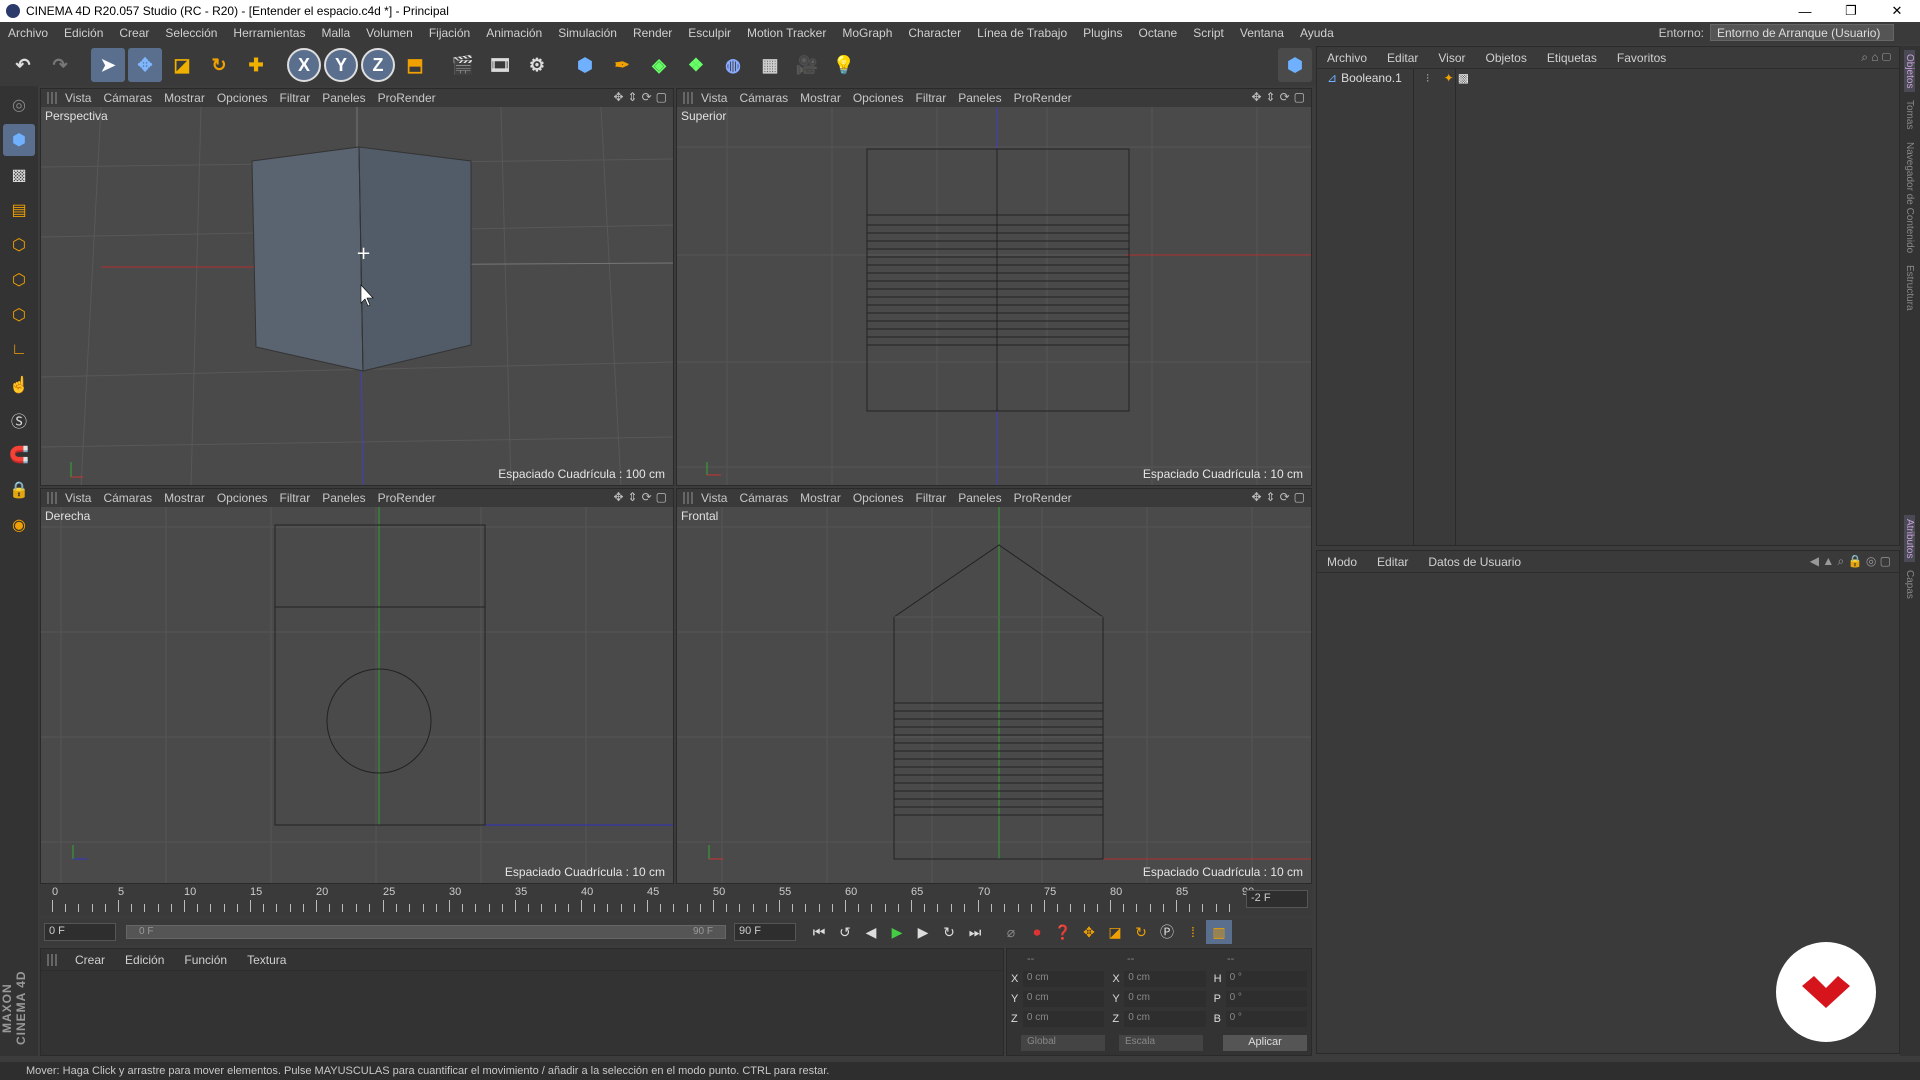 The width and height of the screenshot is (1920, 1080). I want to click on tab-atributos: Atributos, so click(1909, 538).